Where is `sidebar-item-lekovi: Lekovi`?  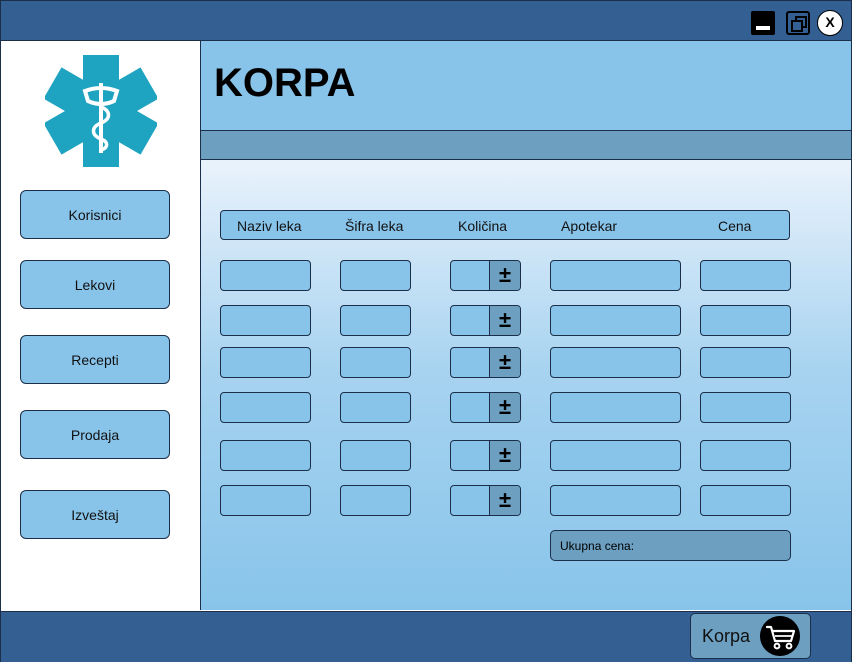
sidebar-item-lekovi: Lekovi is located at coordinates (95, 284).